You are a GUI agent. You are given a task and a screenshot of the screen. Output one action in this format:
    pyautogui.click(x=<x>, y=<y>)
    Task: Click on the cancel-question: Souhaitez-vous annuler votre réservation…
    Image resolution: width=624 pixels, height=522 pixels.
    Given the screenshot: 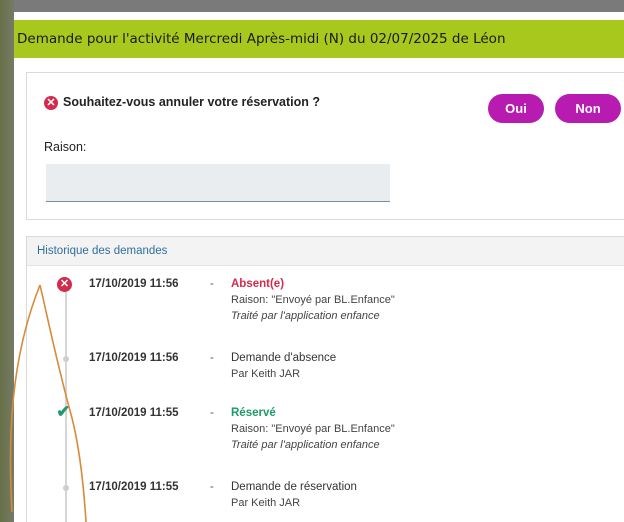 What is the action you would take?
    pyautogui.click(x=192, y=102)
    